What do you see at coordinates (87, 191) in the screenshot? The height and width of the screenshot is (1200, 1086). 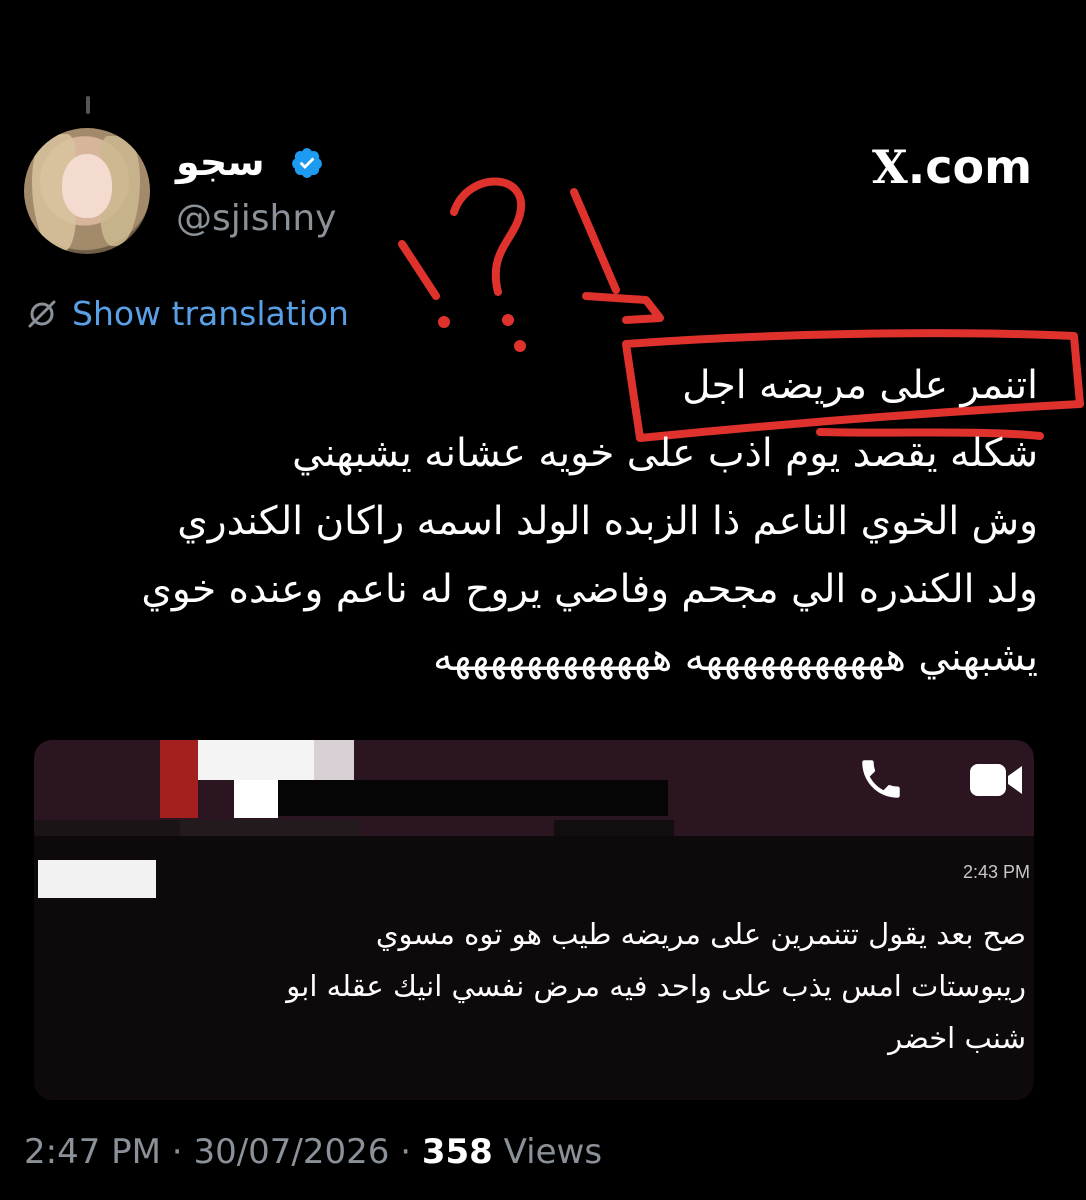 I see `avatar` at bounding box center [87, 191].